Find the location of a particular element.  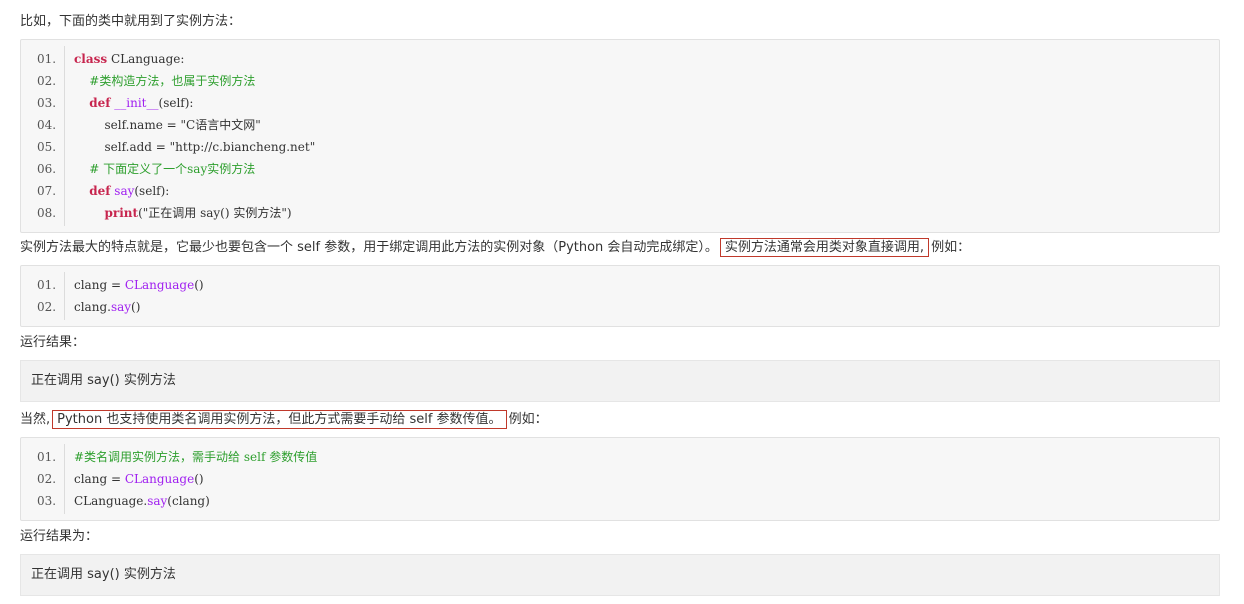

code-token: ("正在调用 say() 实例方法") is located at coordinates (215, 213).